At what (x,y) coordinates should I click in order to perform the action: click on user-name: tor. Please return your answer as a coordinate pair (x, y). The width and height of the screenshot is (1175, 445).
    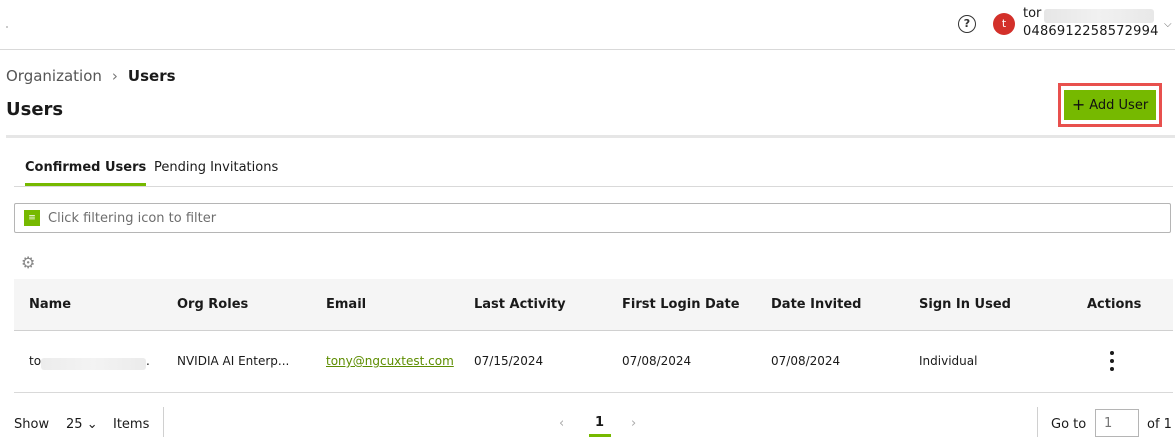
    Looking at the image, I should click on (1032, 13).